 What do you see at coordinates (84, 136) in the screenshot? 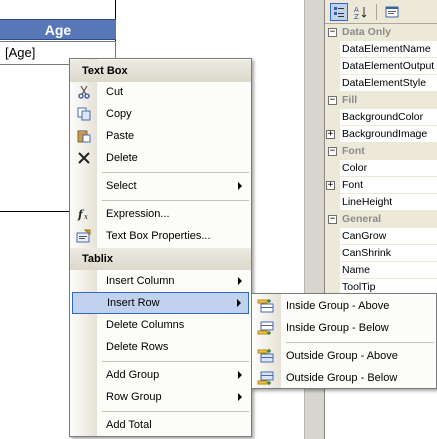
I see `paste-icon` at bounding box center [84, 136].